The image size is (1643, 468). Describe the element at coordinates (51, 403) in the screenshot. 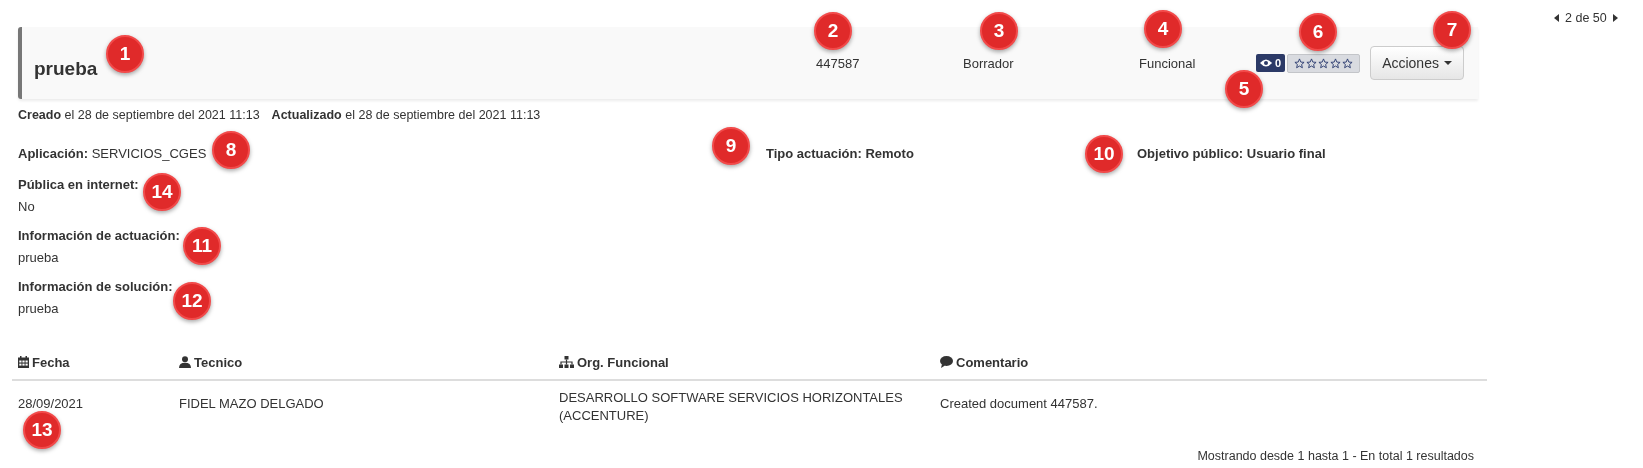

I see `table-cell: 28/09/2021` at that location.